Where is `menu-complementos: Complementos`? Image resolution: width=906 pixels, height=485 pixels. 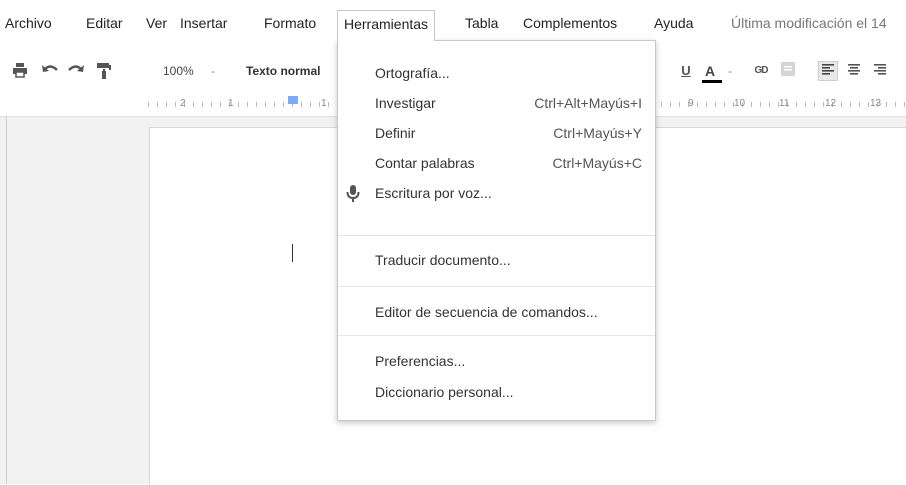 menu-complementos: Complementos is located at coordinates (570, 23).